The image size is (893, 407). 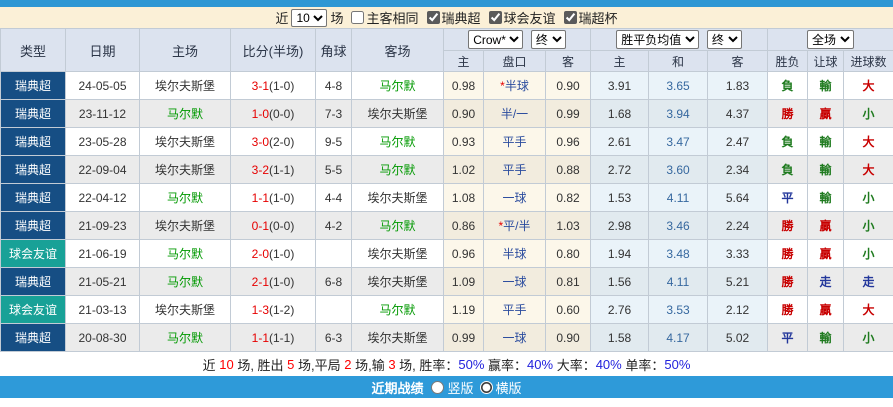 I want to click on same-home-away-label: 主客相同, so click(x=392, y=17).